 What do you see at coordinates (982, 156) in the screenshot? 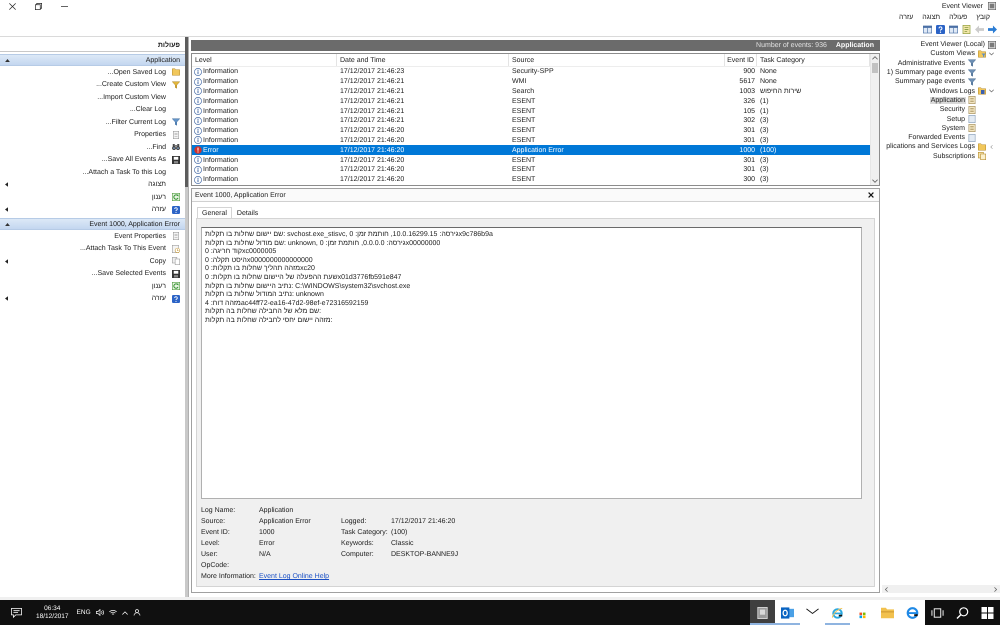
I see `stacked-pages-icon` at bounding box center [982, 156].